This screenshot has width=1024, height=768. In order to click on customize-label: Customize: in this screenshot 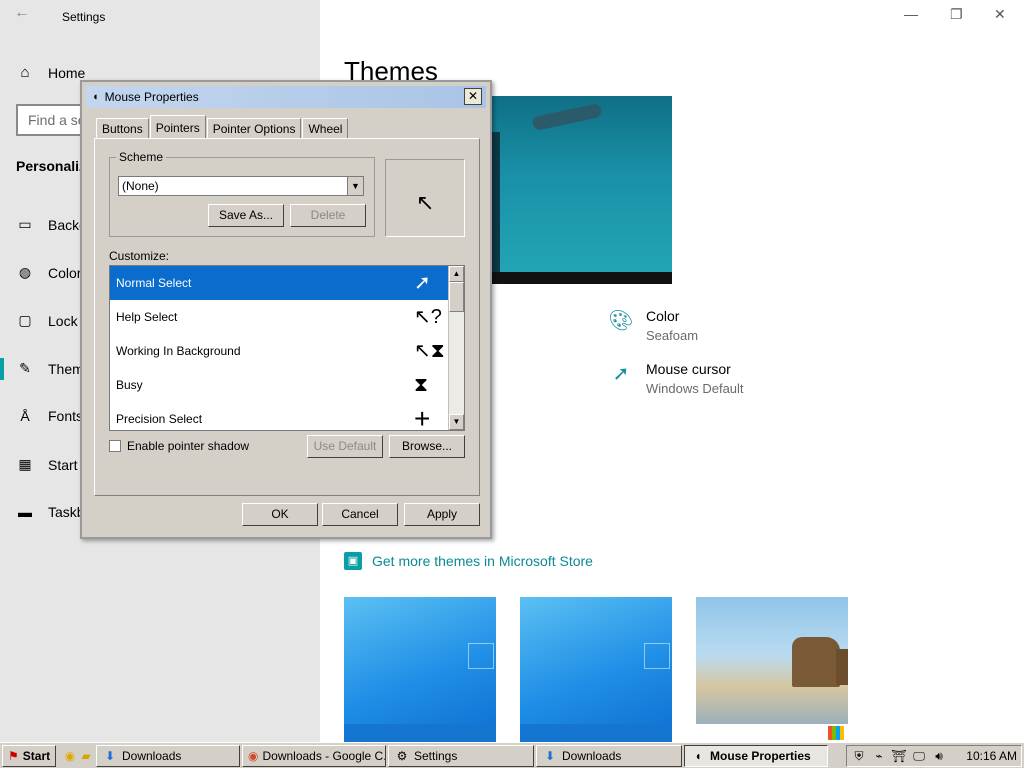, I will do `click(139, 256)`.